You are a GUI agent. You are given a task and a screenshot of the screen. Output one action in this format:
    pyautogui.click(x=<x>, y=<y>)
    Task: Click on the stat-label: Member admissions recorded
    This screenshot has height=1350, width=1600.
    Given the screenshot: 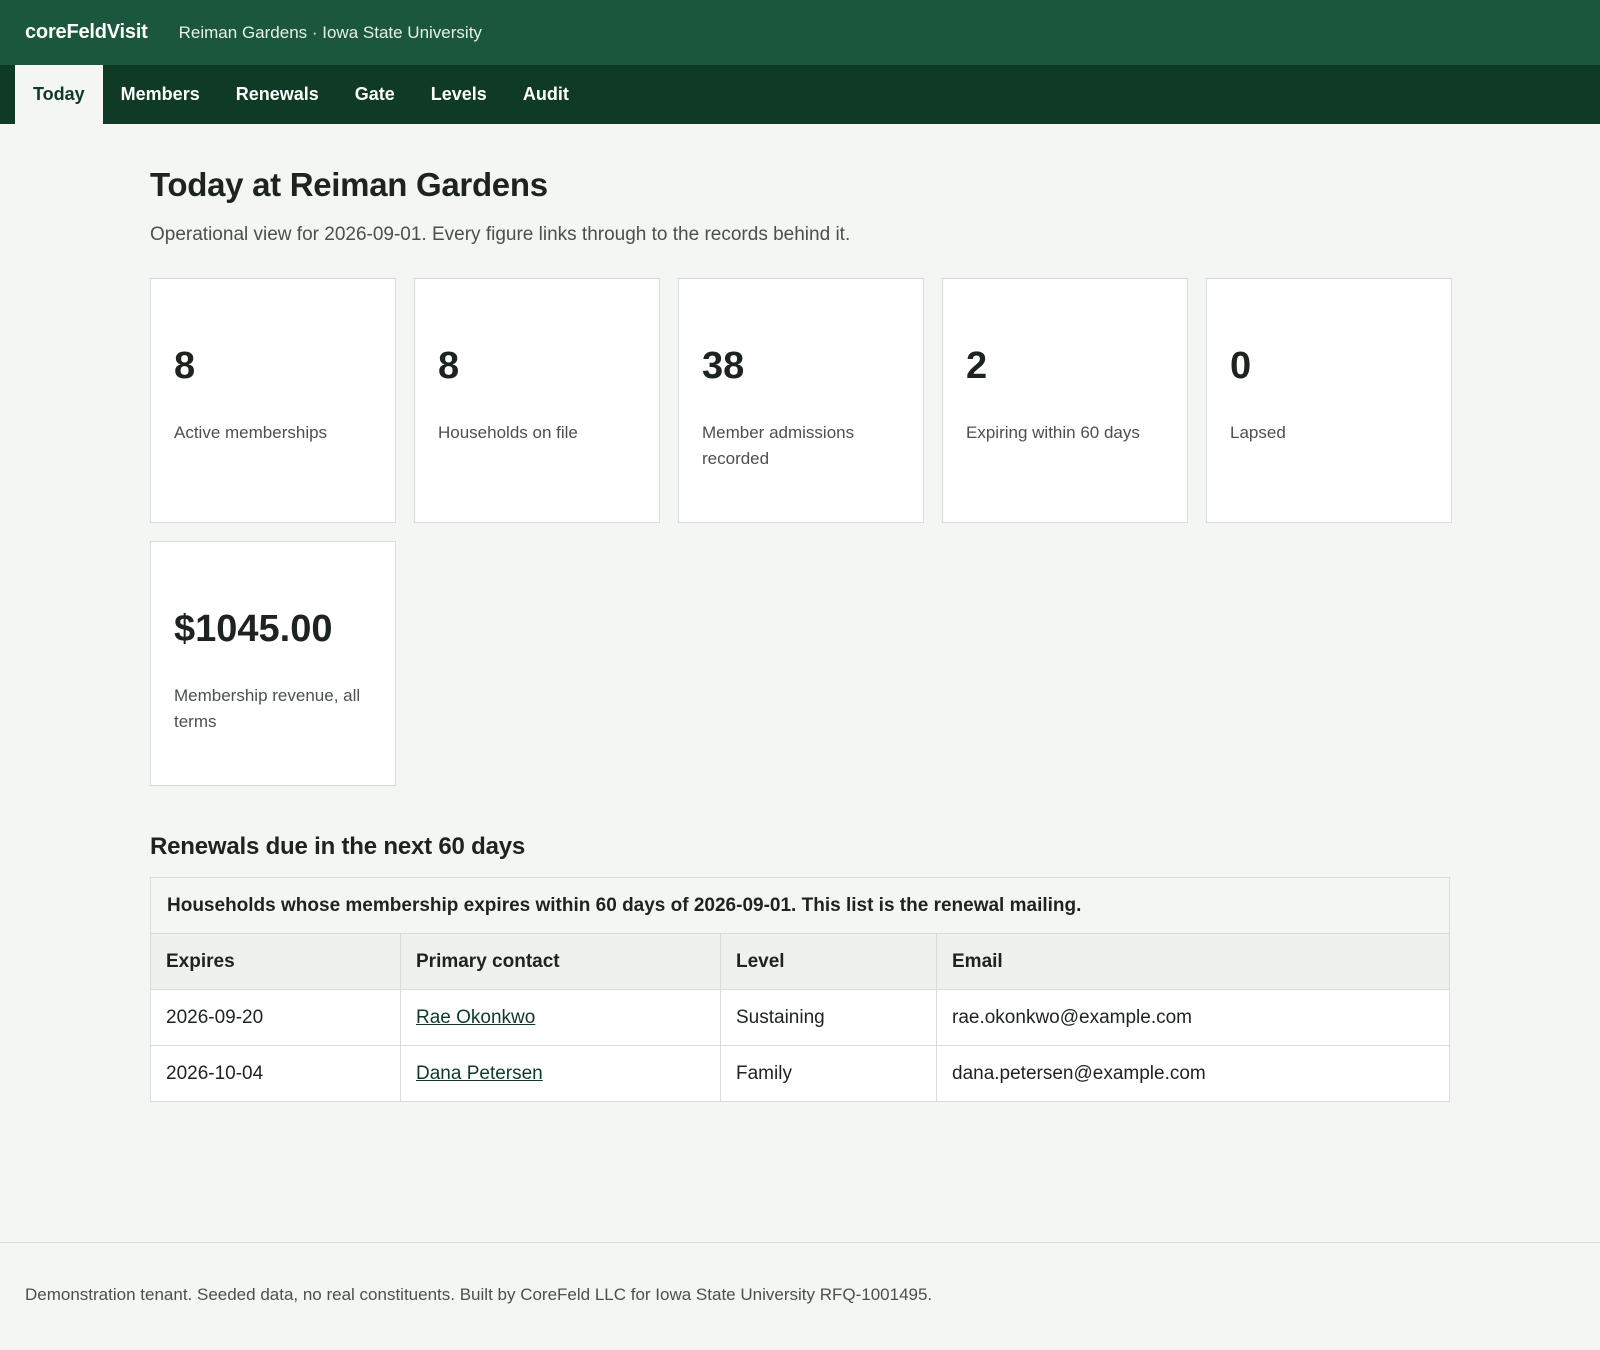 What is the action you would take?
    pyautogui.click(x=778, y=445)
    